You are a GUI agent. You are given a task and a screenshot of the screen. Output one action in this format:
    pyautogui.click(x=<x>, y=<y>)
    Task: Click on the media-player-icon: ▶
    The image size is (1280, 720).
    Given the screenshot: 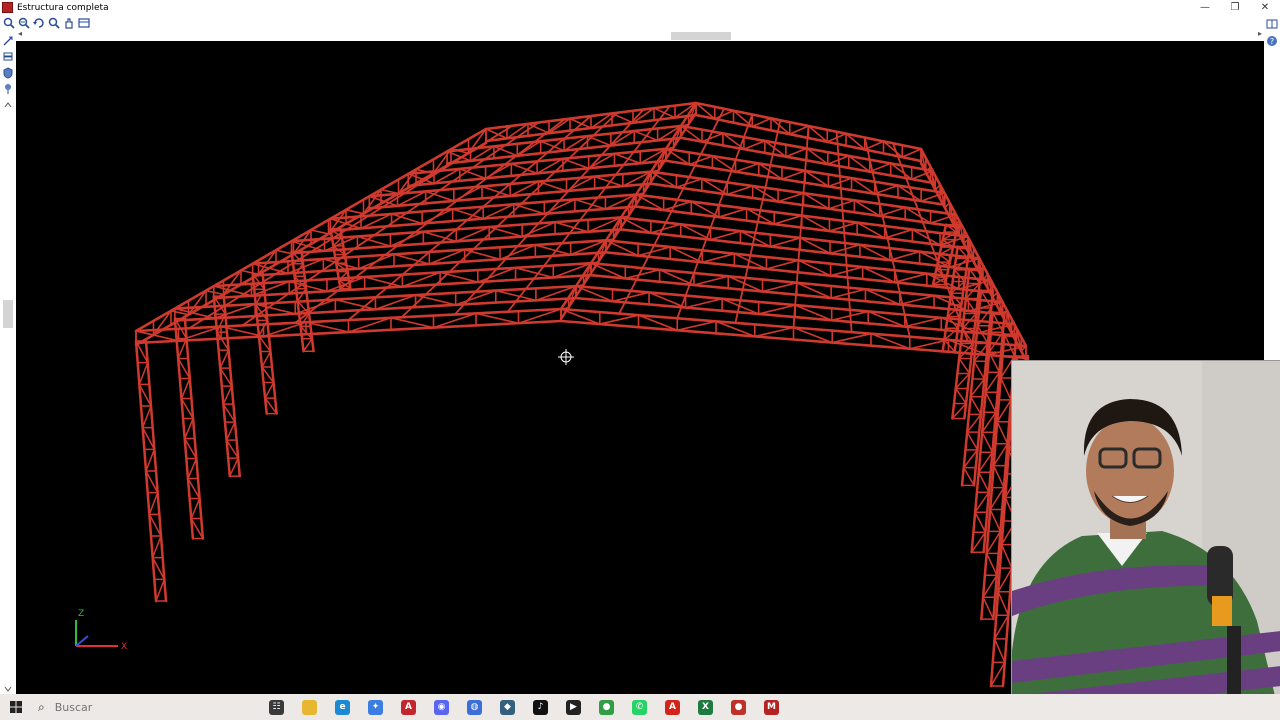 What is the action you would take?
    pyautogui.click(x=573, y=707)
    